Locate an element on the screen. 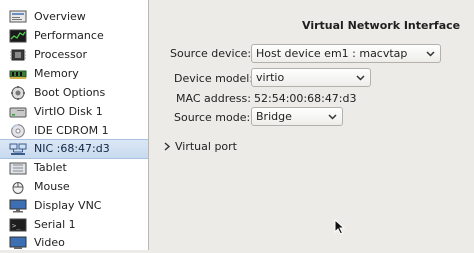 This screenshot has height=253, width=474. sidebar-item-performance: Performance is located at coordinates (74, 36).